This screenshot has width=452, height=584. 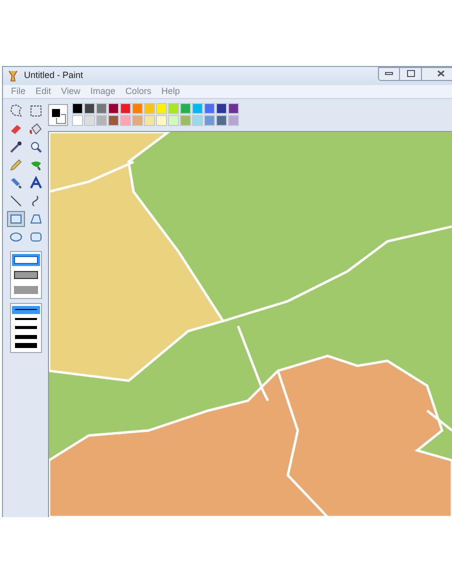 I want to click on maximize-button, so click(x=411, y=73).